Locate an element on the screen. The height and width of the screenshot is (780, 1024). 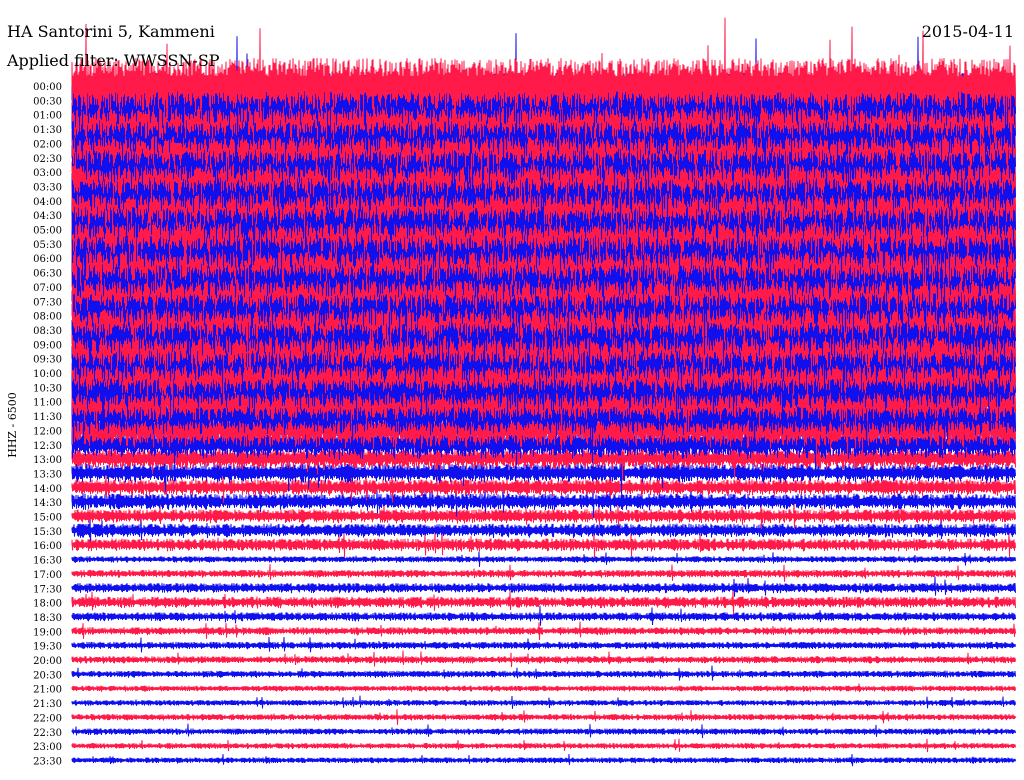
row-time-label: 23:30 is located at coordinates (47, 761).